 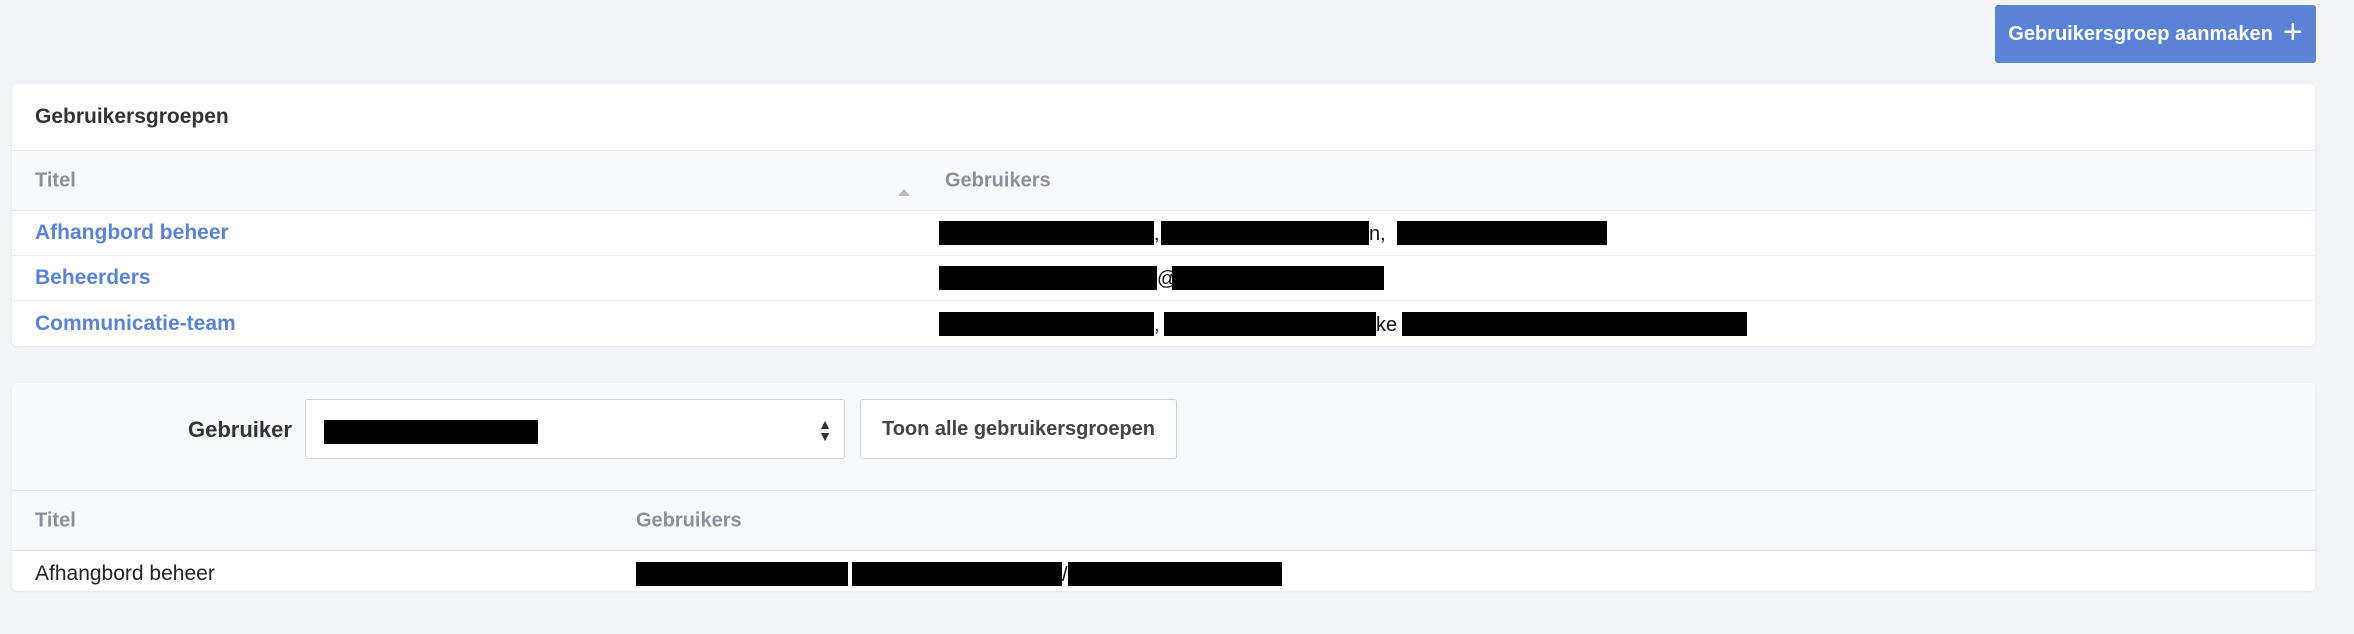 I want to click on visible-fragment: ke, so click(x=1387, y=324).